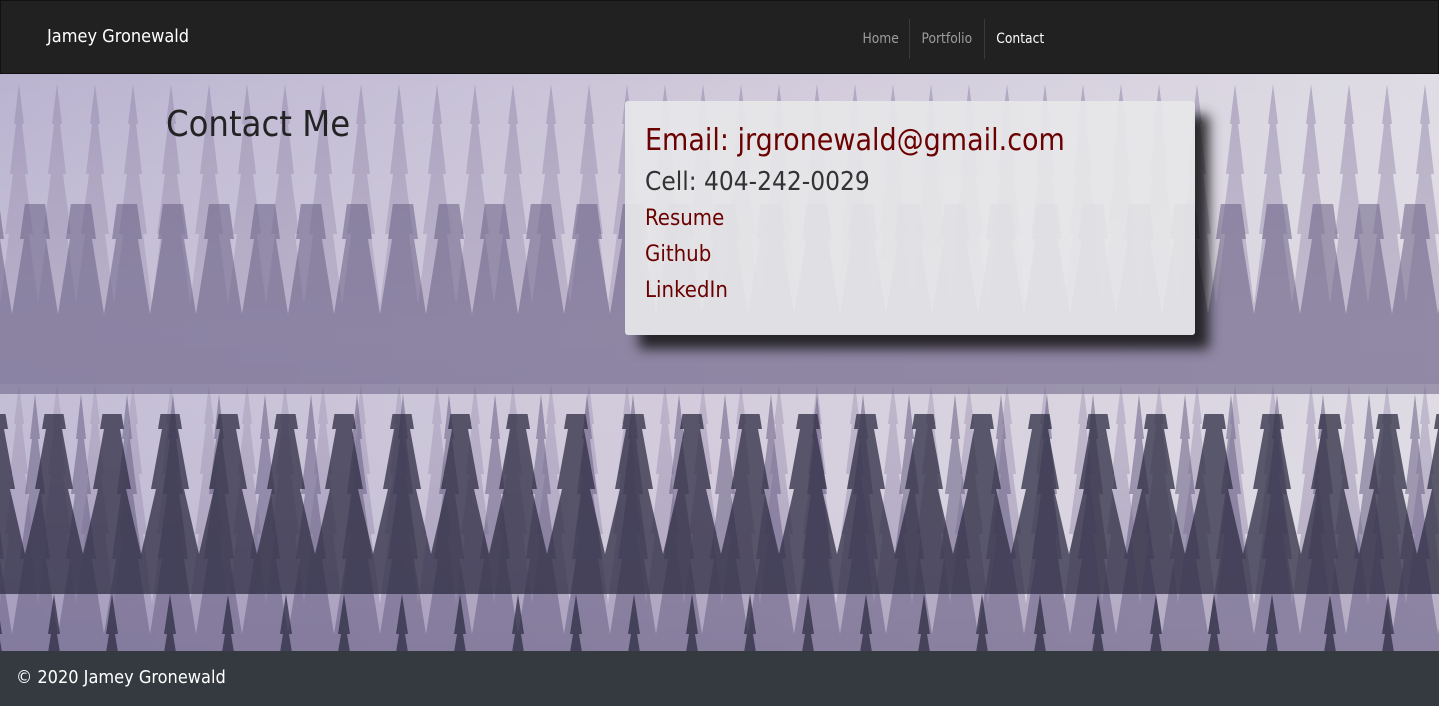 This screenshot has width=1439, height=706. I want to click on nav-links: Home Portfolio Contact, so click(953, 39).